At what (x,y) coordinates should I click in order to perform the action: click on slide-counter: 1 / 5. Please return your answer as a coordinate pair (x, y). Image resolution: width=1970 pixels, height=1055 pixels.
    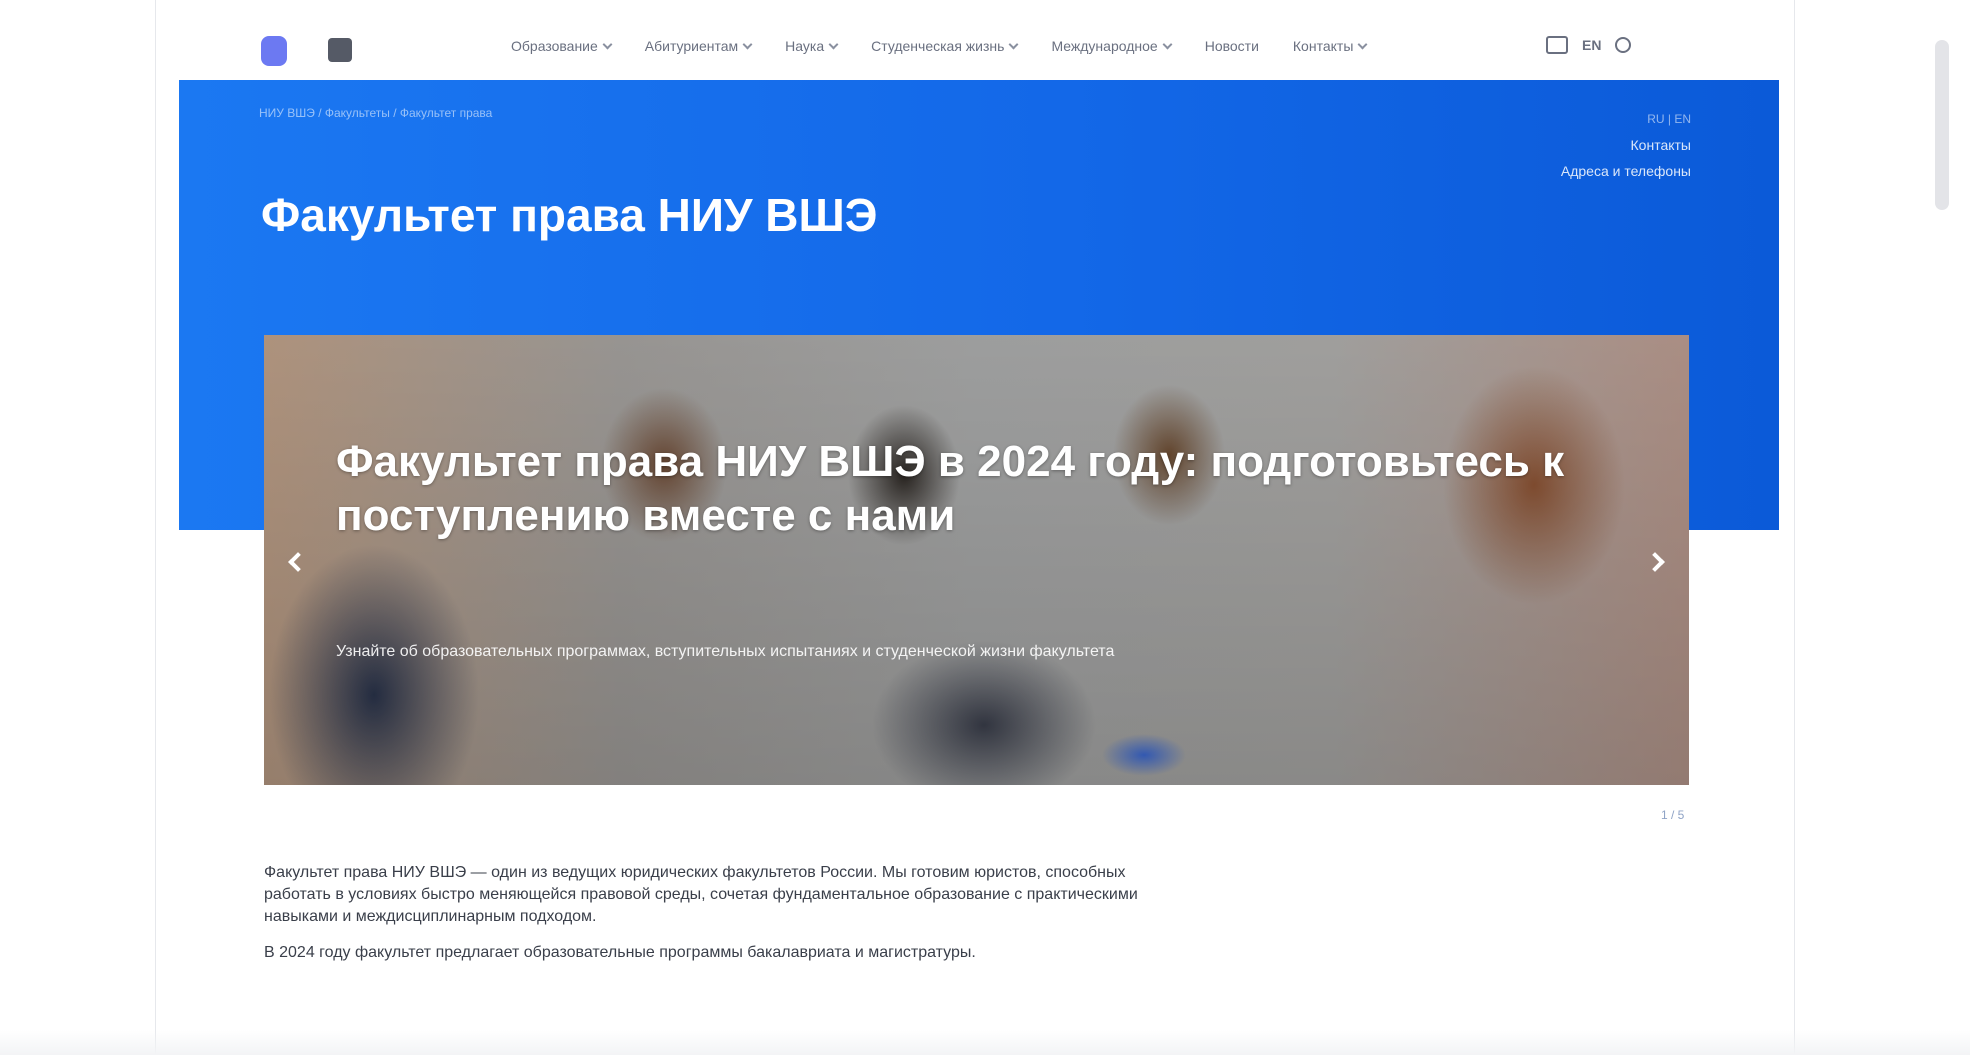
    Looking at the image, I should click on (1673, 815).